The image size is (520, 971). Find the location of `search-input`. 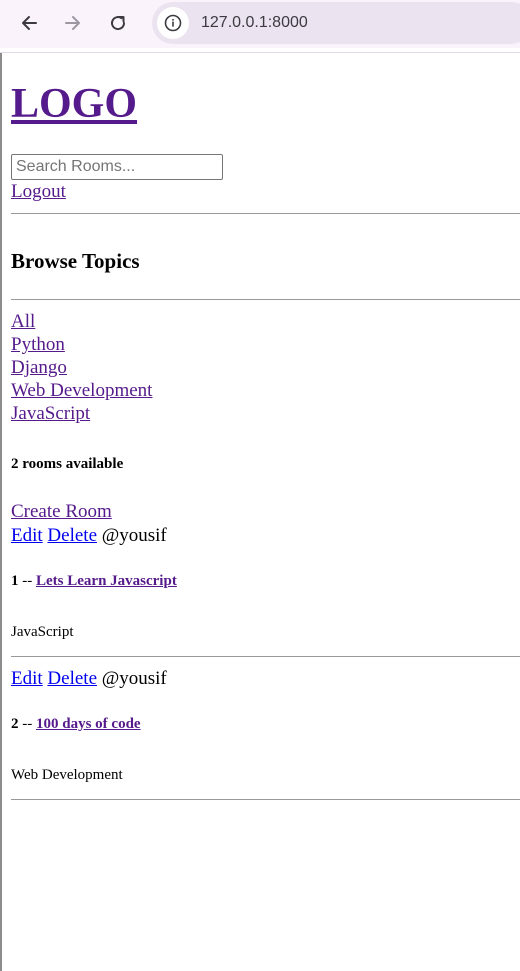

search-input is located at coordinates (117, 167).